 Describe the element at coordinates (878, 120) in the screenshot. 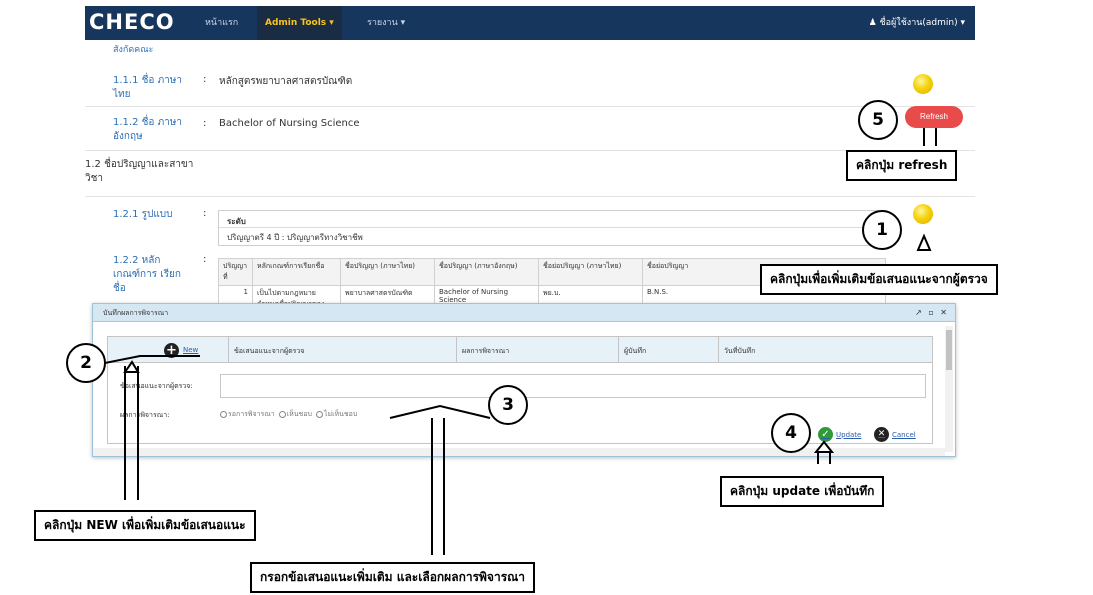

I see `step-5-marker: 5` at that location.